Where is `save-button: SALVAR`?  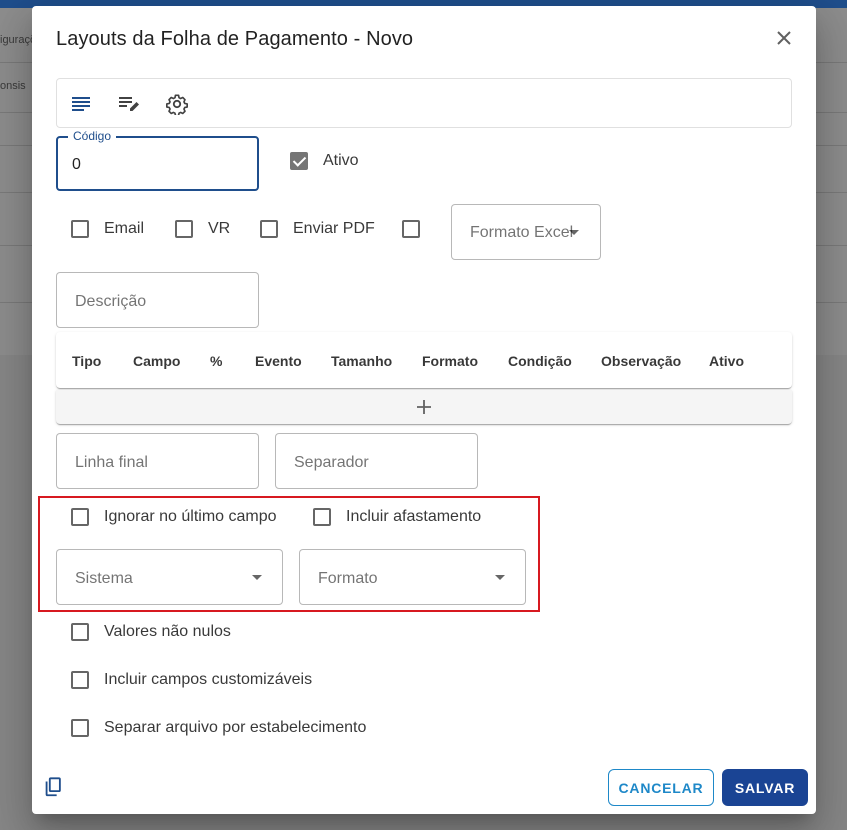 save-button: SALVAR is located at coordinates (765, 787).